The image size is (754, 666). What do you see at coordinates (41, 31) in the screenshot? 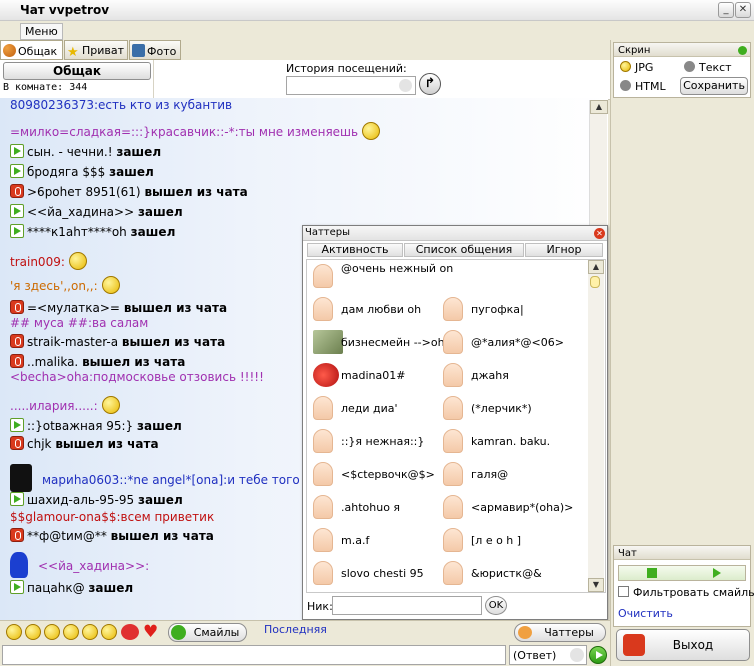
I see `menu-button: Меню` at bounding box center [41, 31].